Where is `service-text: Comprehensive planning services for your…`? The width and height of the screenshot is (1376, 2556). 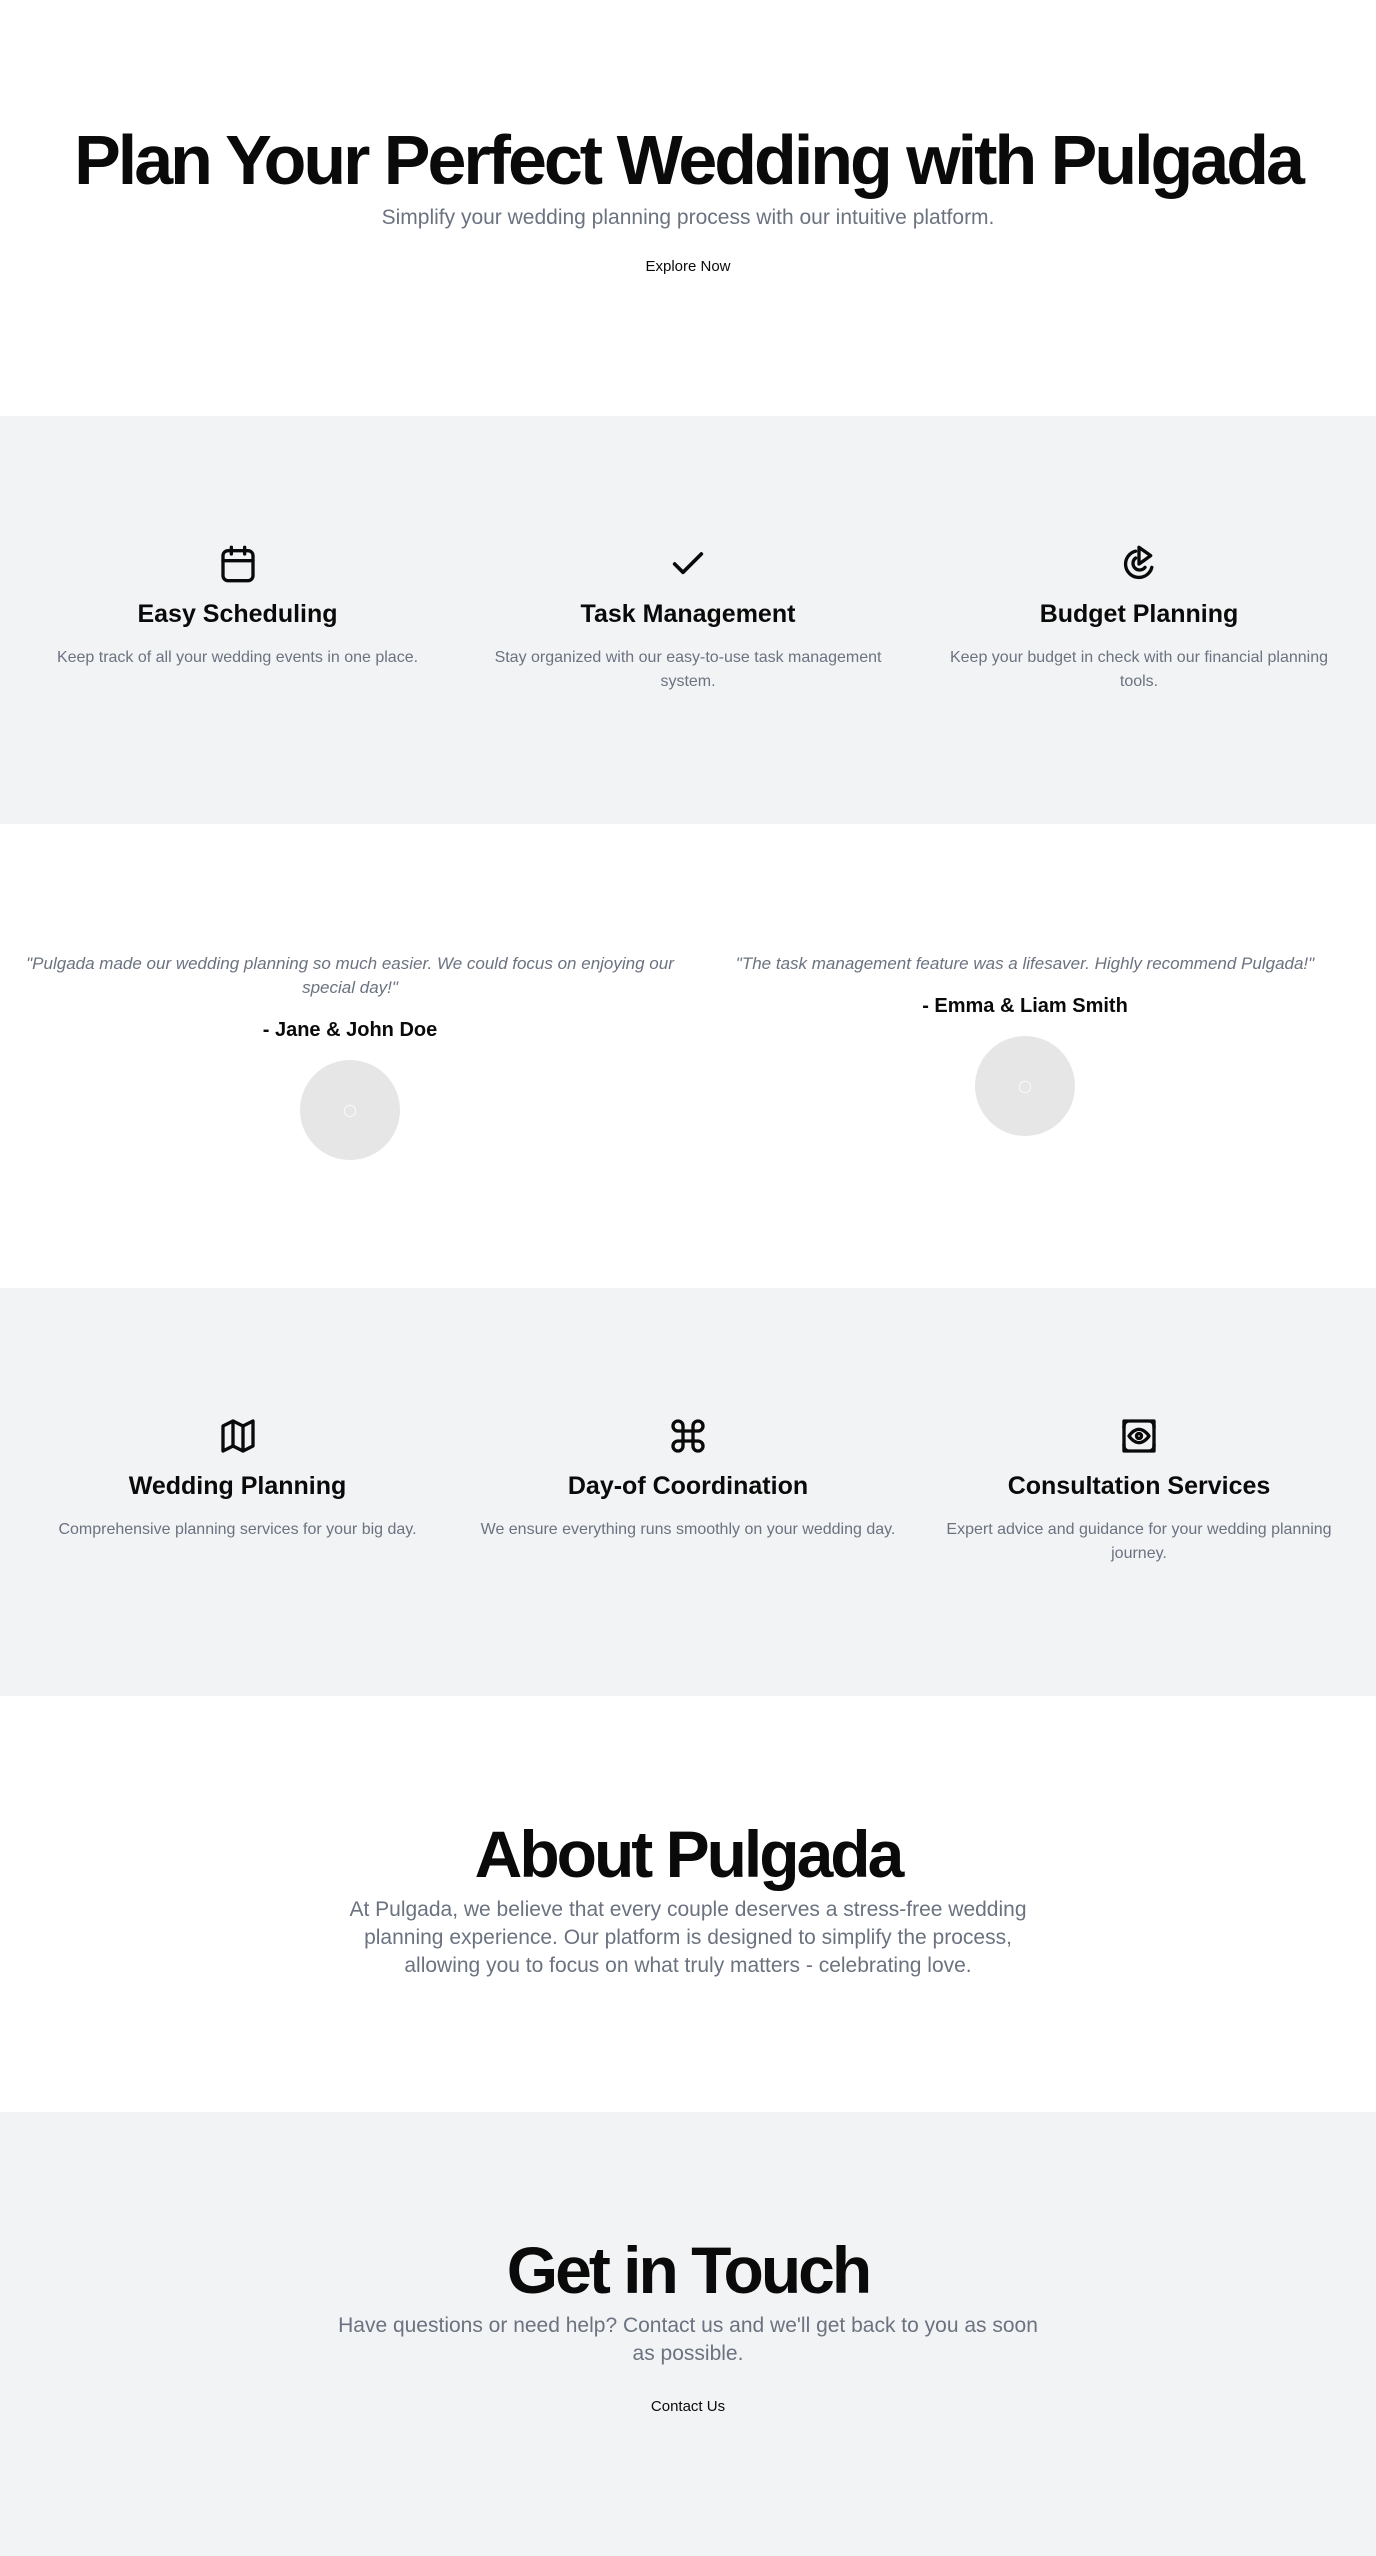
service-text: Comprehensive planning services for your… is located at coordinates (237, 1529).